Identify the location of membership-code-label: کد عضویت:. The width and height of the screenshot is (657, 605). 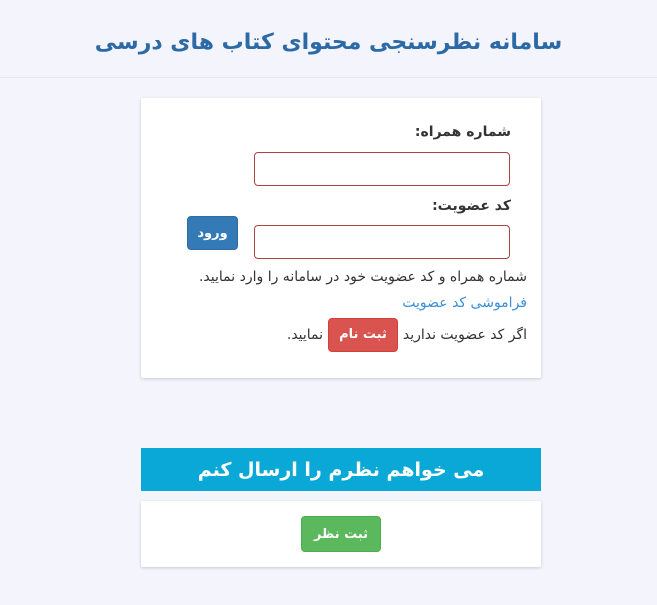
(471, 206).